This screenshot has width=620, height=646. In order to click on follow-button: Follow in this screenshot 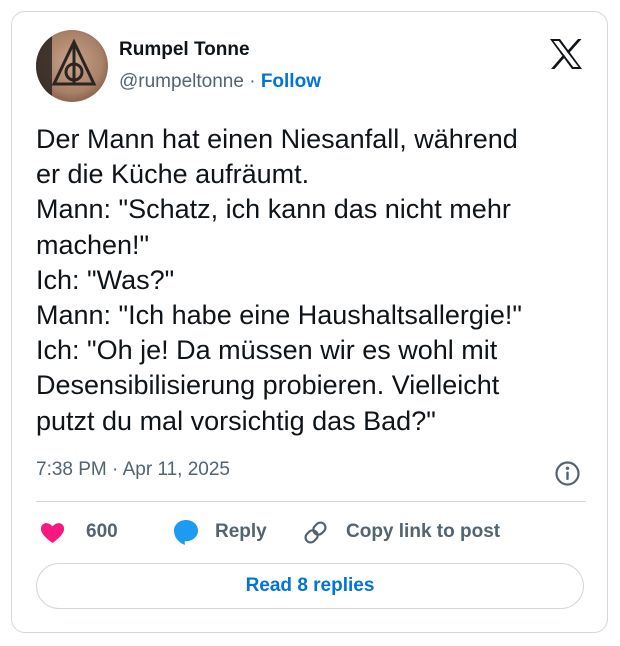, I will do `click(291, 81)`.